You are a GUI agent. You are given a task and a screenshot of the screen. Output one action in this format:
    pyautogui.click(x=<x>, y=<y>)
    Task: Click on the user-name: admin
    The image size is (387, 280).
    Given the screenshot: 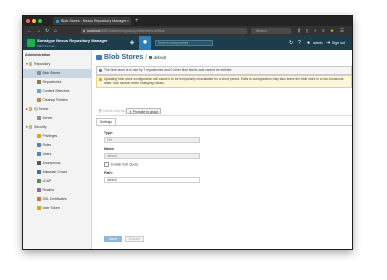 What is the action you would take?
    pyautogui.click(x=318, y=43)
    